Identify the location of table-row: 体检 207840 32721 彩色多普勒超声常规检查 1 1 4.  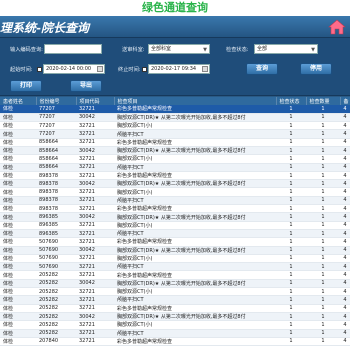
(175, 342).